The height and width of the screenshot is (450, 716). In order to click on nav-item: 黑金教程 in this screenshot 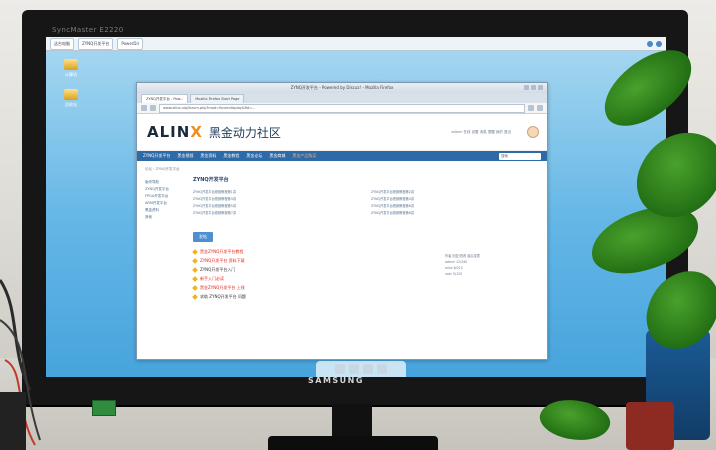, I will do `click(231, 156)`.